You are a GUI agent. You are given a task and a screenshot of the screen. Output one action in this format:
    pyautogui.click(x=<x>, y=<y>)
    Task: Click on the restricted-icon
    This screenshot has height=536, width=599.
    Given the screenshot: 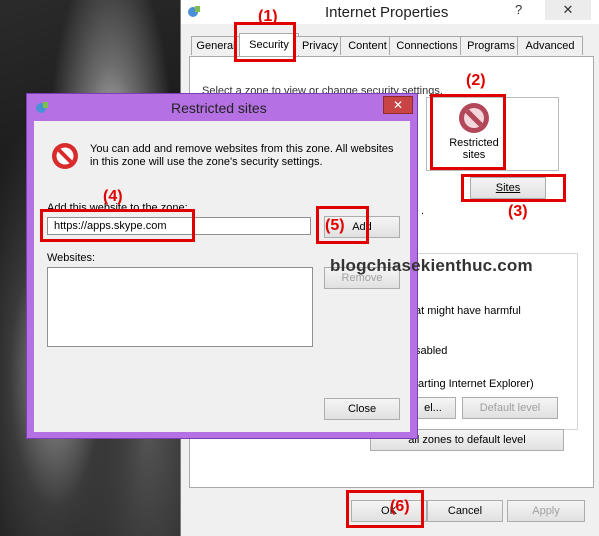 What is the action you would take?
    pyautogui.click(x=65, y=156)
    